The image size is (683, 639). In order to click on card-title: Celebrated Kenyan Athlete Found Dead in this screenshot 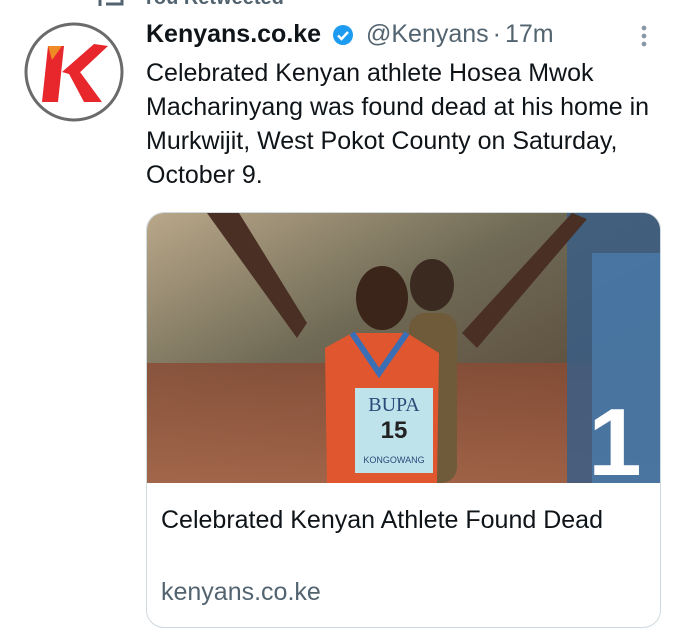, I will do `click(396, 520)`.